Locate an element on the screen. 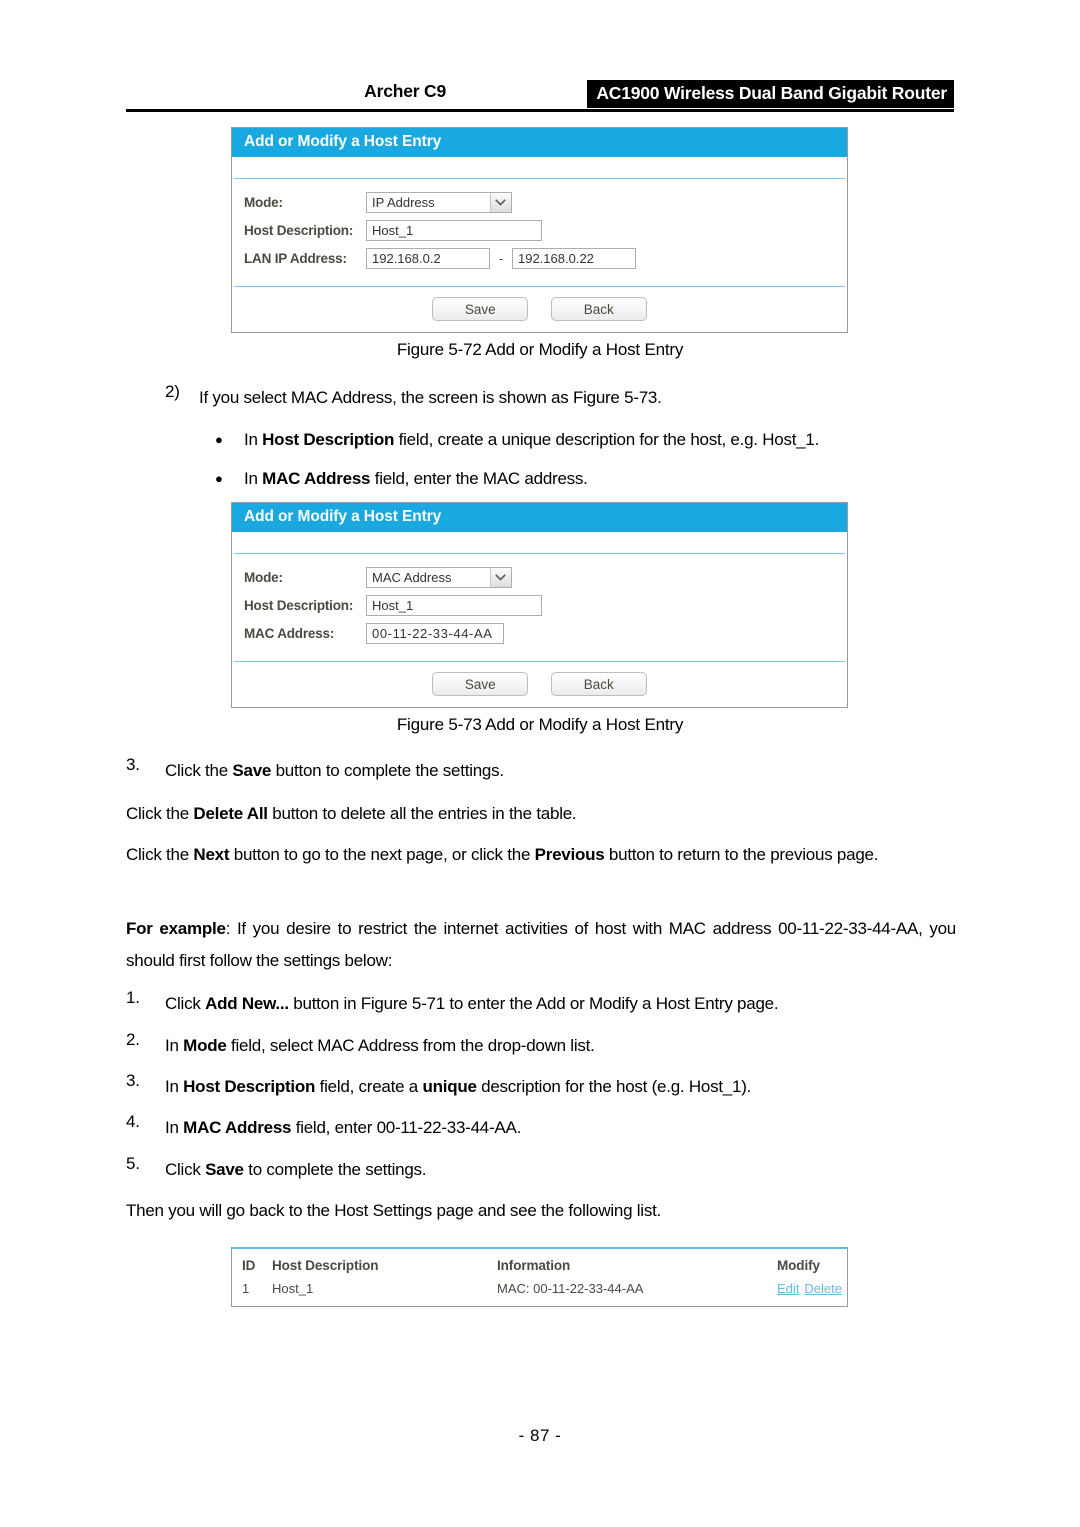 This screenshot has height=1527, width=1080. cell-host-description: Host_1 is located at coordinates (293, 1288).